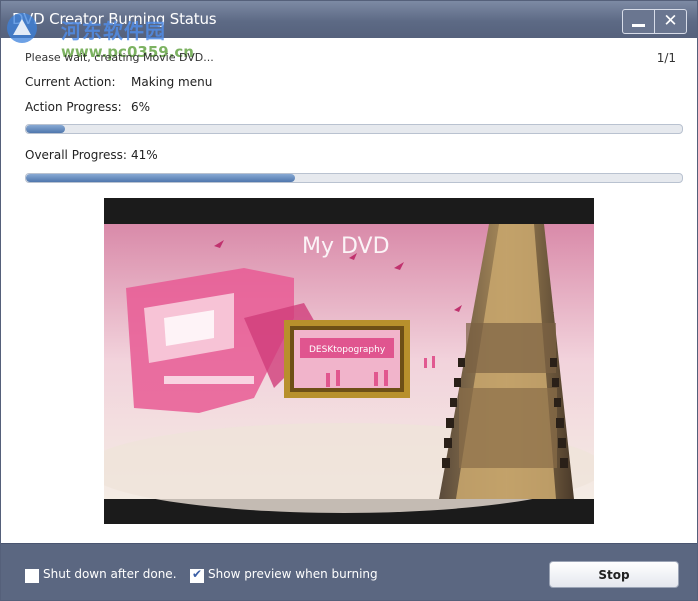 The width and height of the screenshot is (698, 601). I want to click on minimize-button, so click(638, 21).